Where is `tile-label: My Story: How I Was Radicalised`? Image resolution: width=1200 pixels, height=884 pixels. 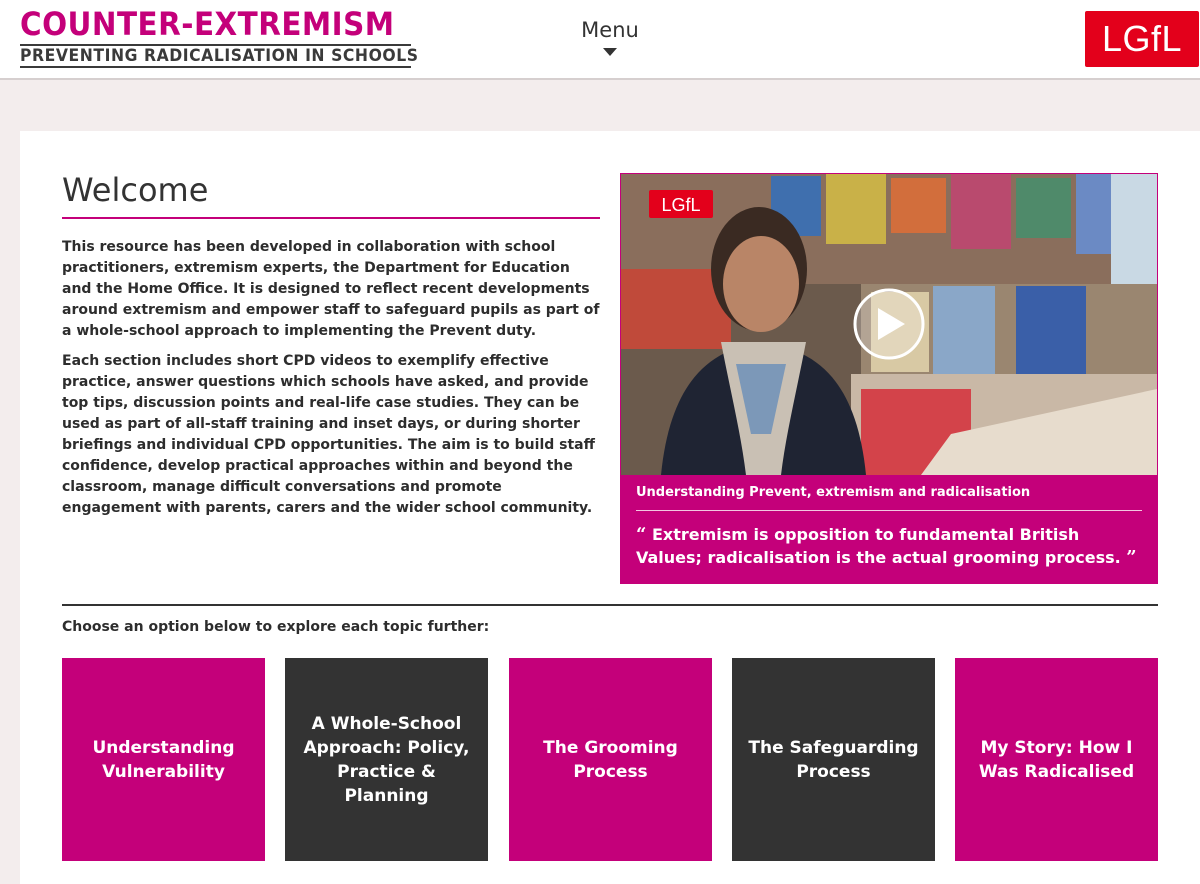 tile-label: My Story: How I Was Radicalised is located at coordinates (1056, 759).